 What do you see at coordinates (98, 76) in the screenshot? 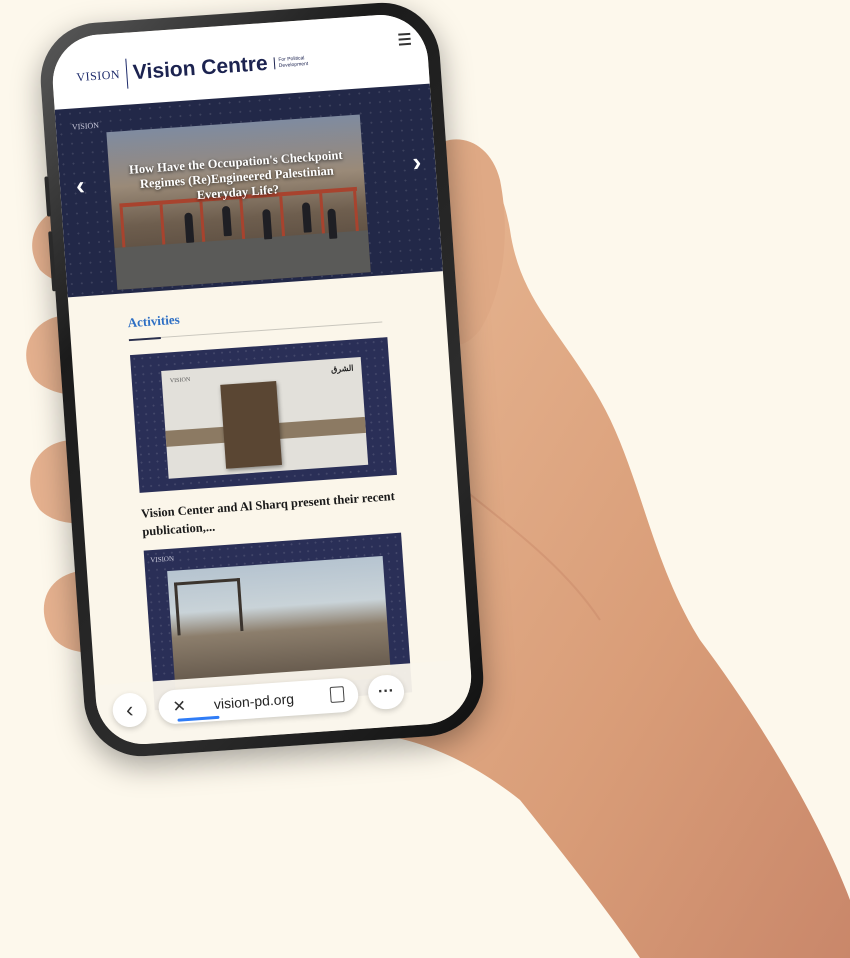
I see `site-logo: VISION` at bounding box center [98, 76].